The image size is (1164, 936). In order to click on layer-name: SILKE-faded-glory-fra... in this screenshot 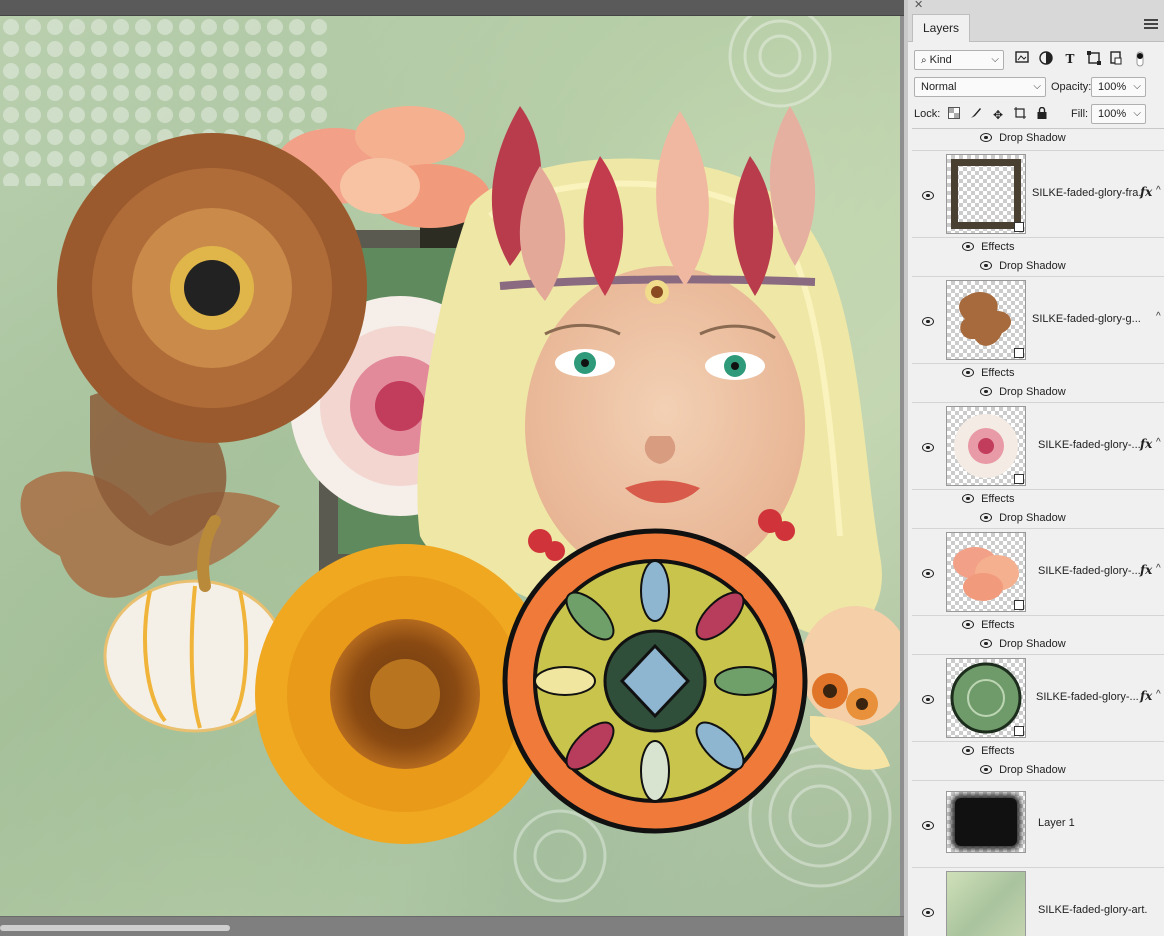, I will do `click(1087, 193)`.